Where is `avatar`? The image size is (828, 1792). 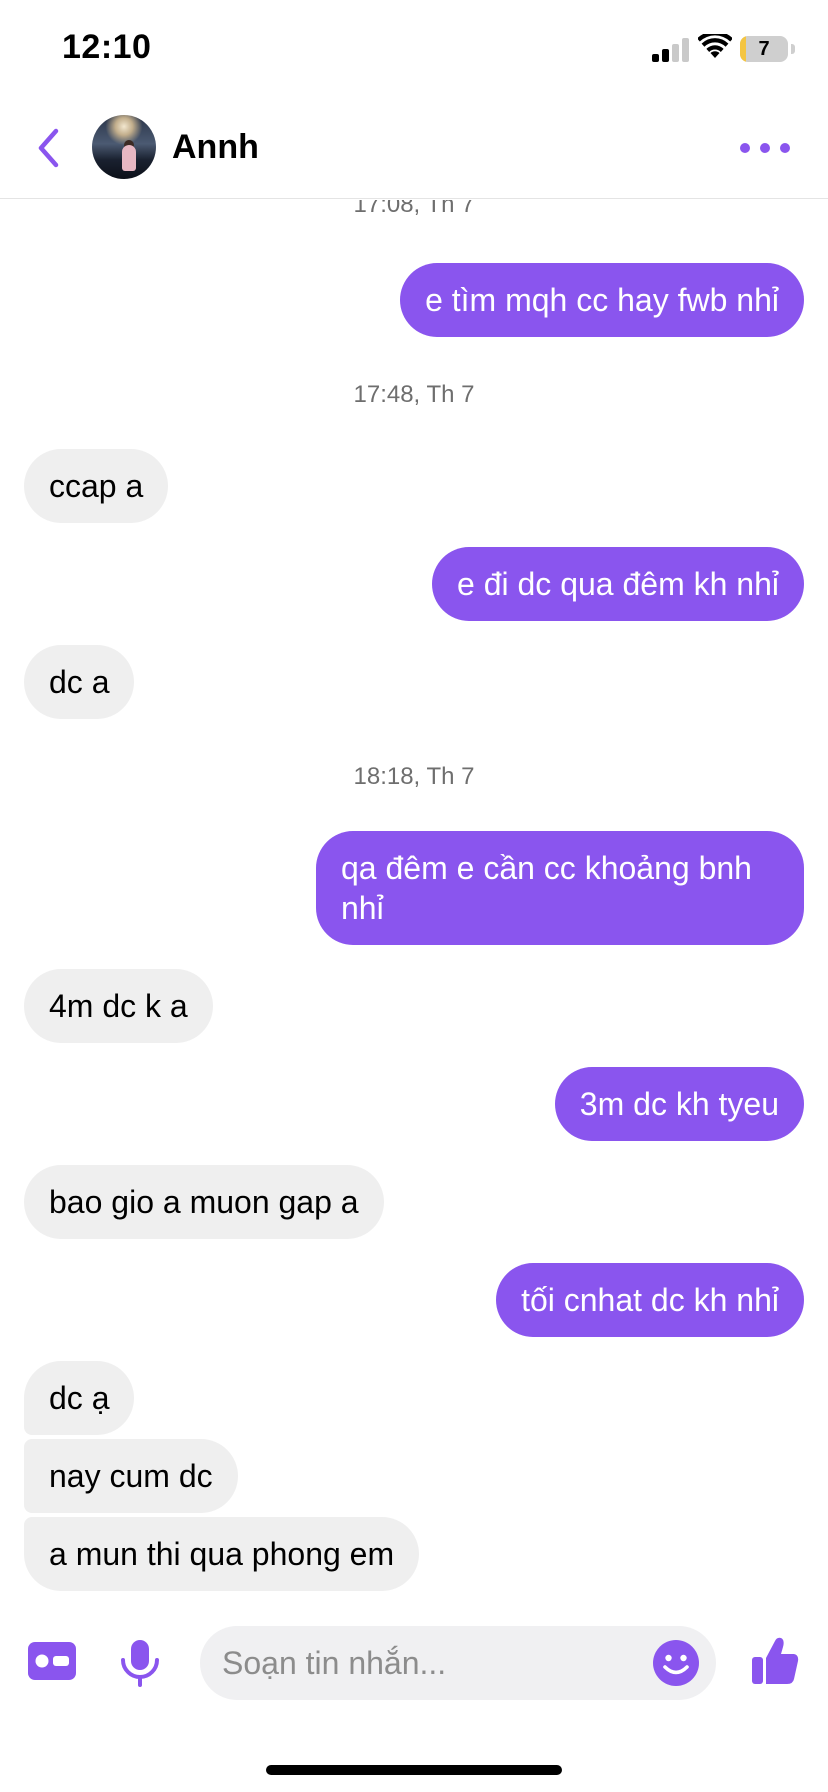
avatar is located at coordinates (124, 147).